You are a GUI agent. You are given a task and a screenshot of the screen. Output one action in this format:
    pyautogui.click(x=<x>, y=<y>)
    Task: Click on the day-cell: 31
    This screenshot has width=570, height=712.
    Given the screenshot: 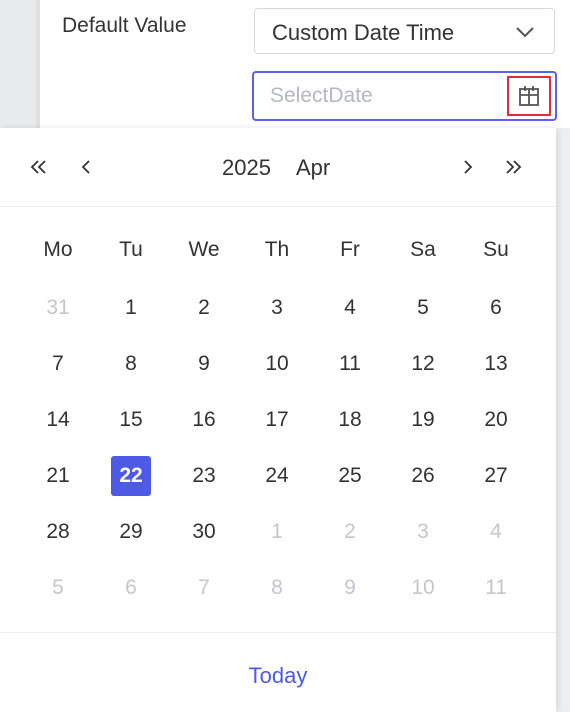 What is the action you would take?
    pyautogui.click(x=58, y=308)
    